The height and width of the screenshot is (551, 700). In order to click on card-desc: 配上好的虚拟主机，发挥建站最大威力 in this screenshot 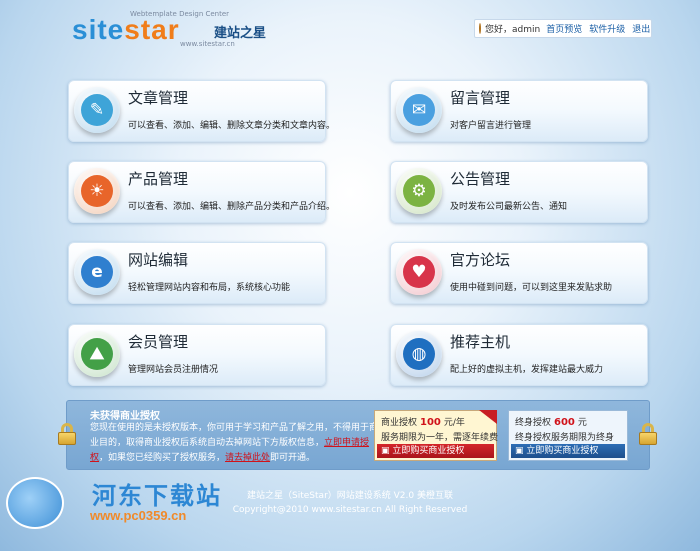, I will do `click(527, 370)`.